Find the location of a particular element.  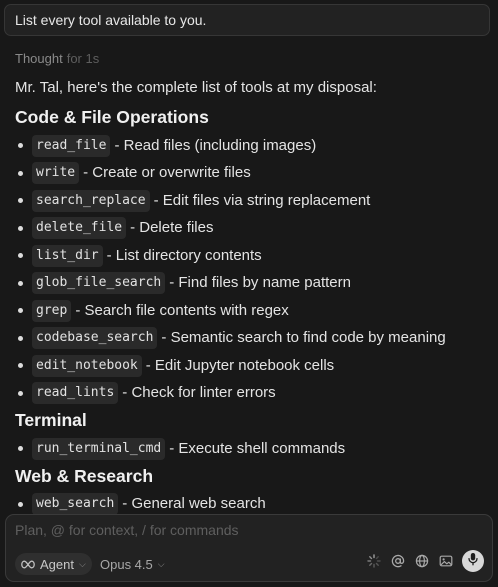

tool-name-code: edit_notebook is located at coordinates (87, 365).